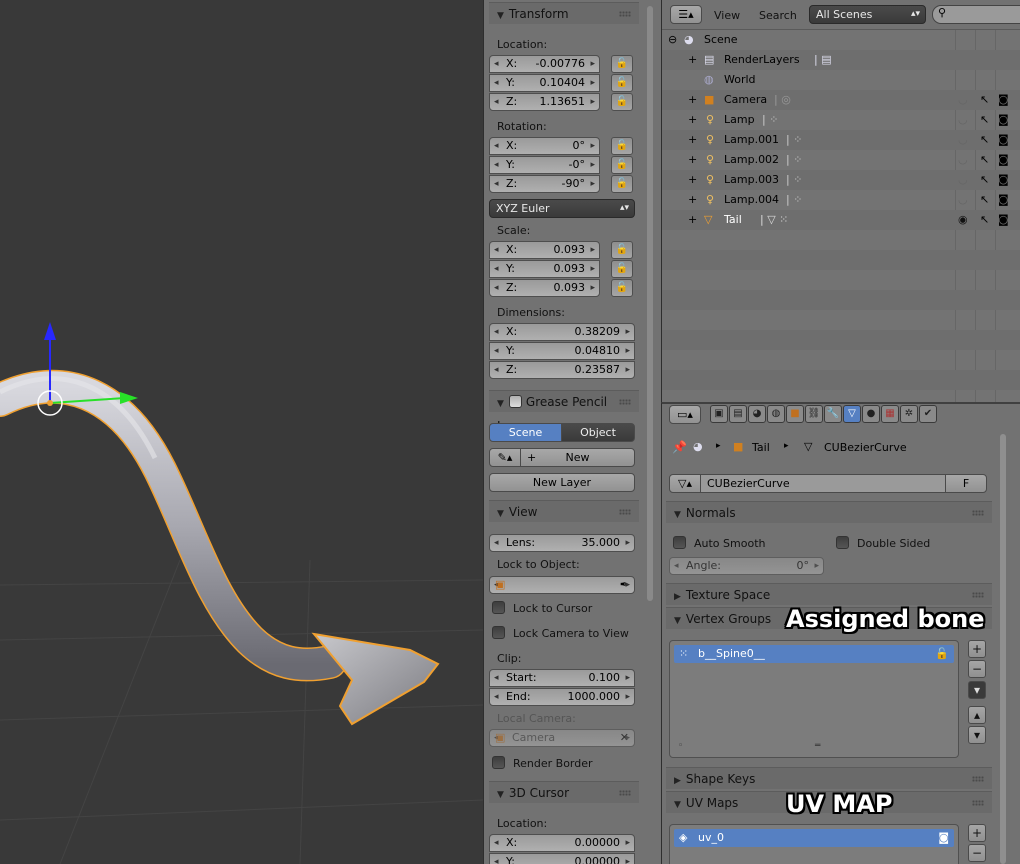 This screenshot has height=864, width=1020. Describe the element at coordinates (833, 414) in the screenshot. I see `modifiers-tab-icon: 🔧` at that location.